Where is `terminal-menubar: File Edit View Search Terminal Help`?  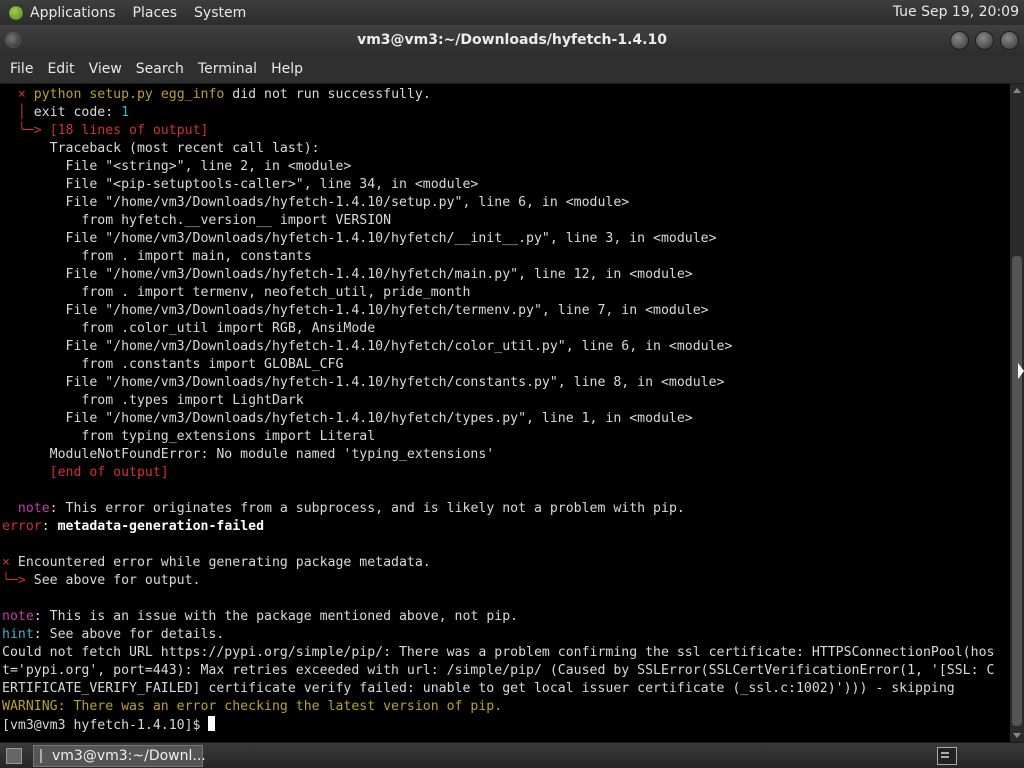
terminal-menubar: File Edit View Search Terminal Help is located at coordinates (512, 69).